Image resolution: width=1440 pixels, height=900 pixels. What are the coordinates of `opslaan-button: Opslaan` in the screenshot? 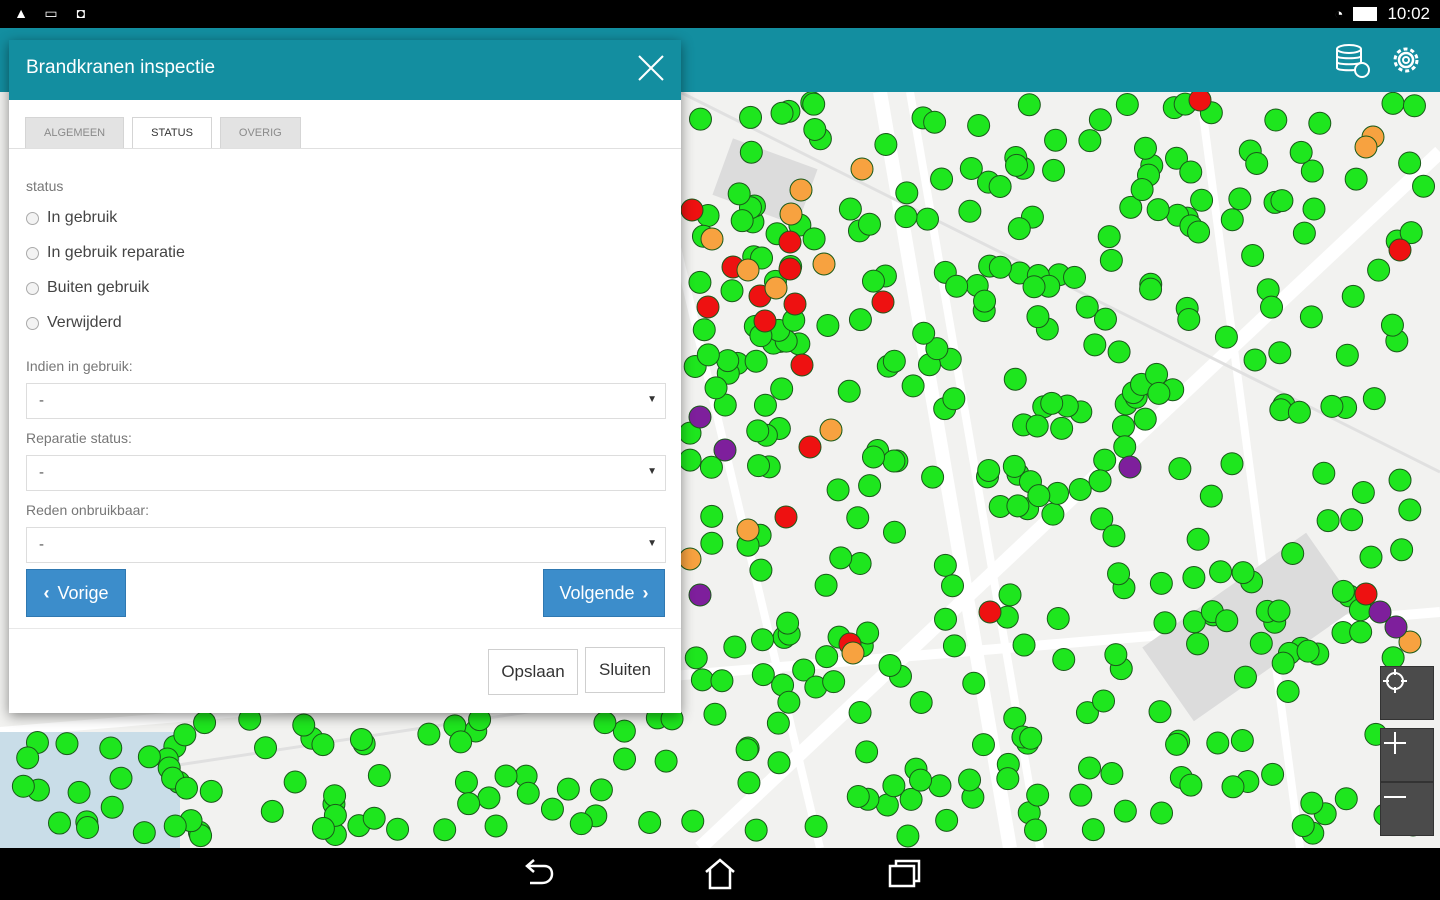 It's located at (533, 672).